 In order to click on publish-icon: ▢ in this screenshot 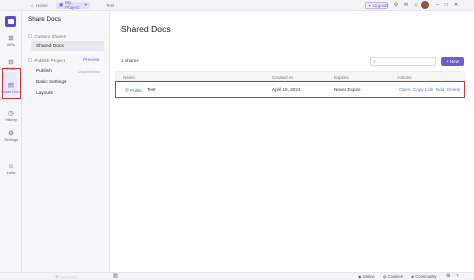, I will do `click(30, 59)`.